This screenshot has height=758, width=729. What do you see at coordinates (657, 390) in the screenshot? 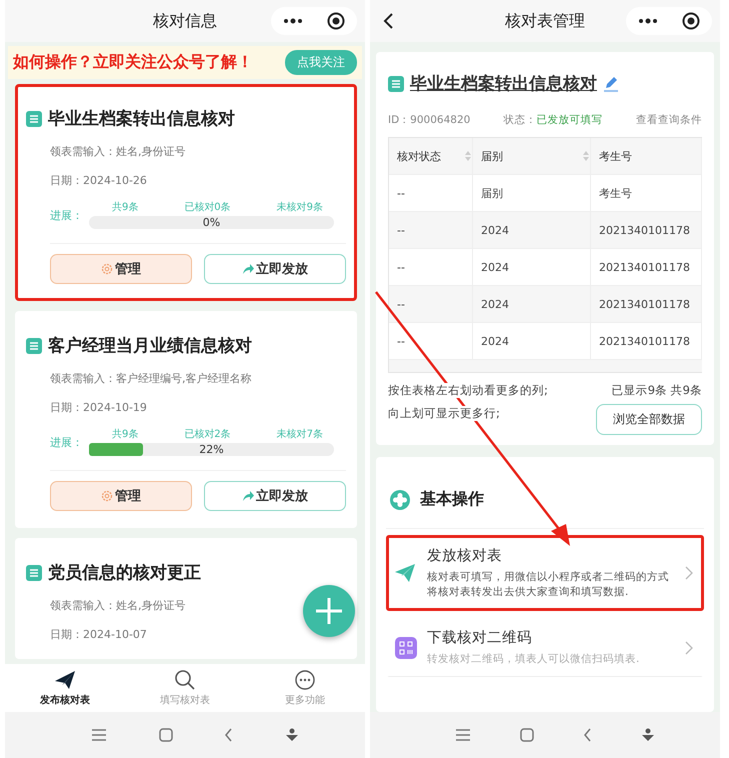
I see `record-count: 已显示9条 共9条` at bounding box center [657, 390].